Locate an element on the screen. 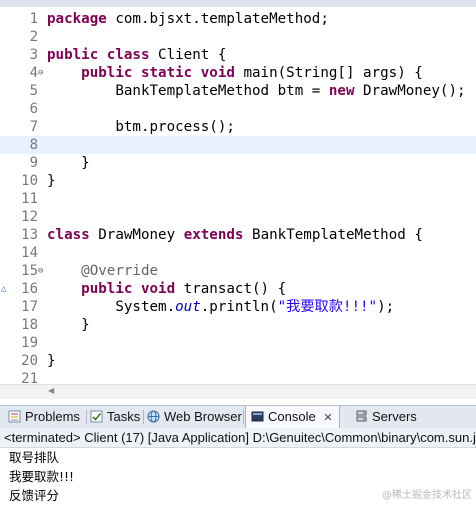 The width and height of the screenshot is (476, 507). code-text: public void transact() { is located at coordinates (184, 289).